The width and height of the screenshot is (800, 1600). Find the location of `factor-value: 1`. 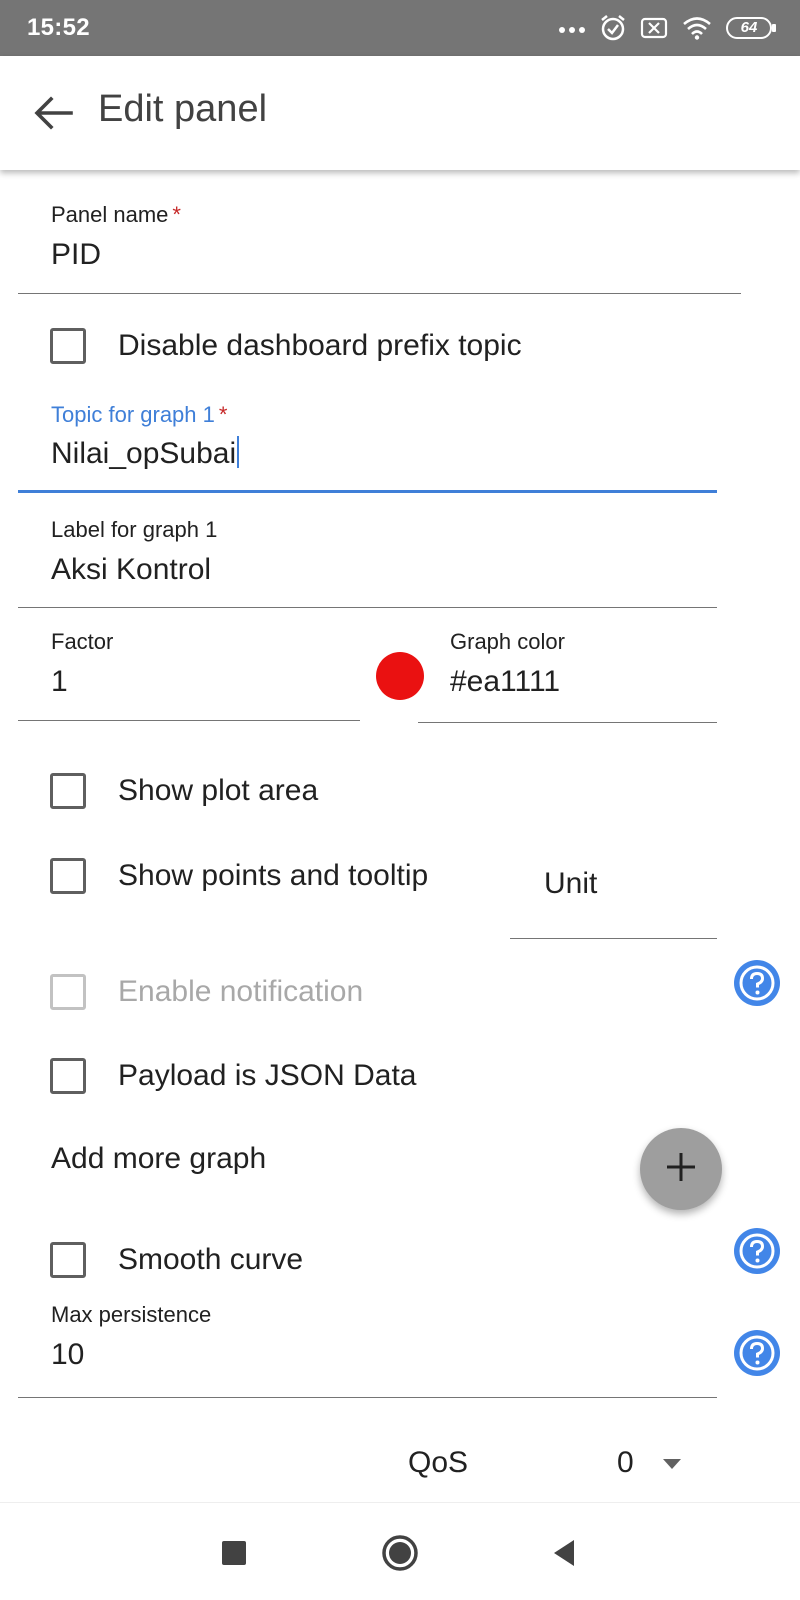

factor-value: 1 is located at coordinates (59, 681).